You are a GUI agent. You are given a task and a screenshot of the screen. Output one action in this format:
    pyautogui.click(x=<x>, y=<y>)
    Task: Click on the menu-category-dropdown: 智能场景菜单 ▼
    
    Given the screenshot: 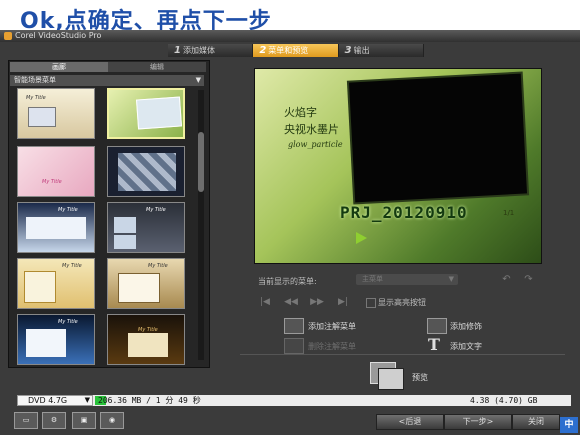 What is the action you would take?
    pyautogui.click(x=107, y=80)
    